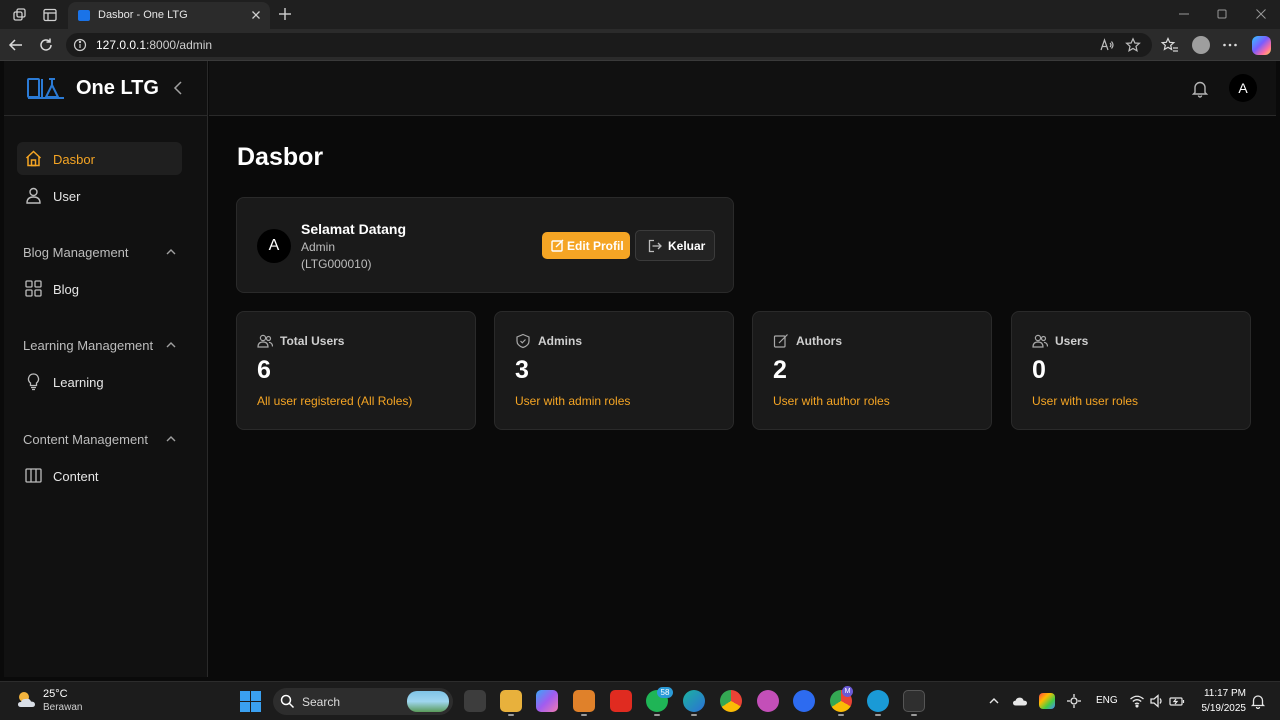 This screenshot has height=720, width=1280. What do you see at coordinates (74, 159) in the screenshot?
I see `sidebar-item-label: Dasbor` at bounding box center [74, 159].